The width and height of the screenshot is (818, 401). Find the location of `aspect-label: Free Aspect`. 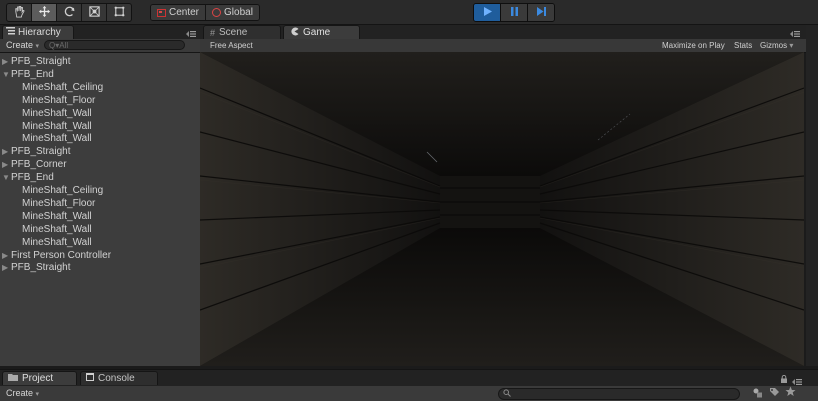

aspect-label: Free Aspect is located at coordinates (231, 45).